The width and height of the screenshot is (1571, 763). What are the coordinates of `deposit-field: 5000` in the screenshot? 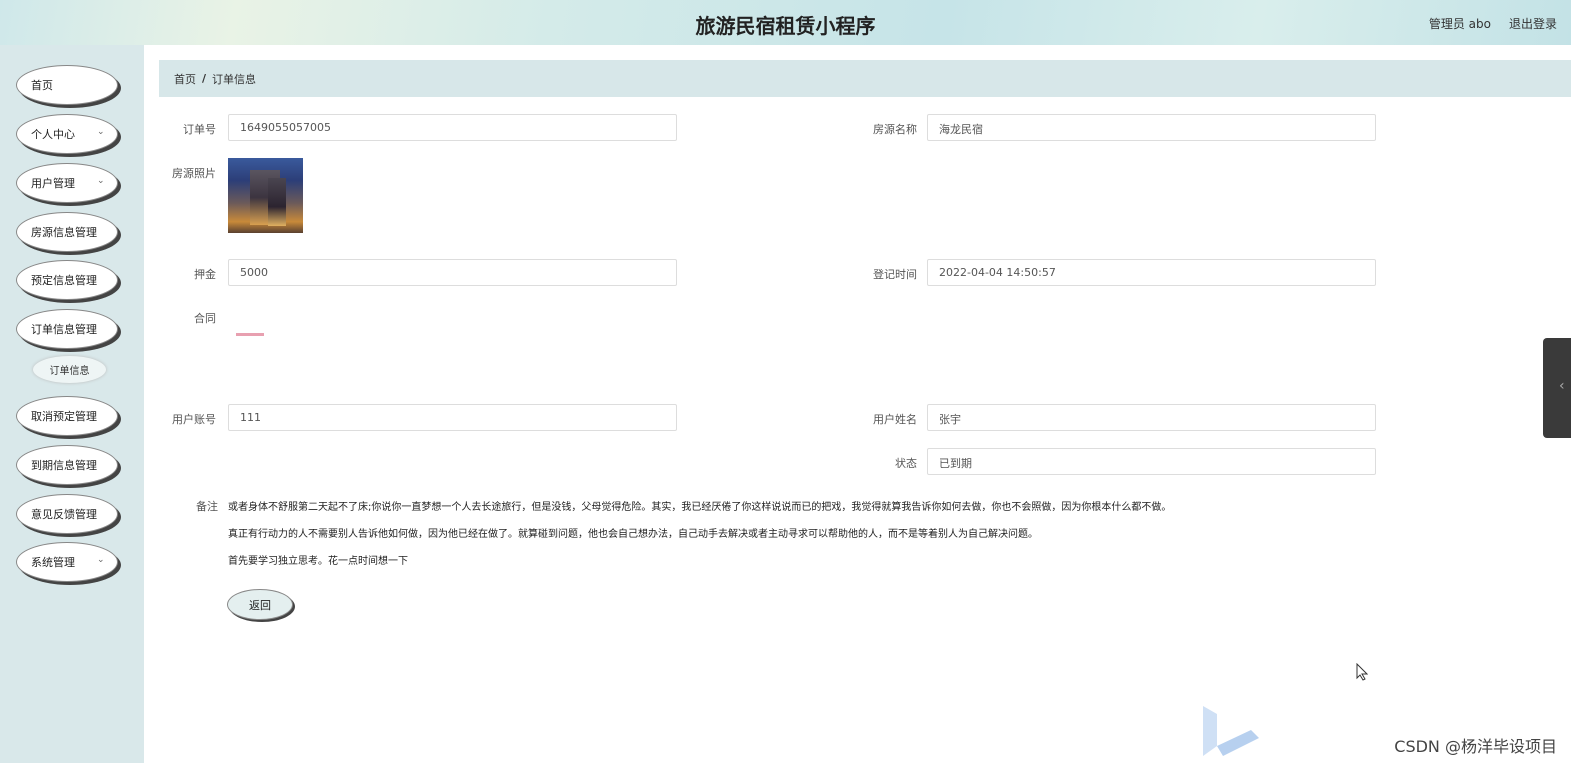 It's located at (452, 272).